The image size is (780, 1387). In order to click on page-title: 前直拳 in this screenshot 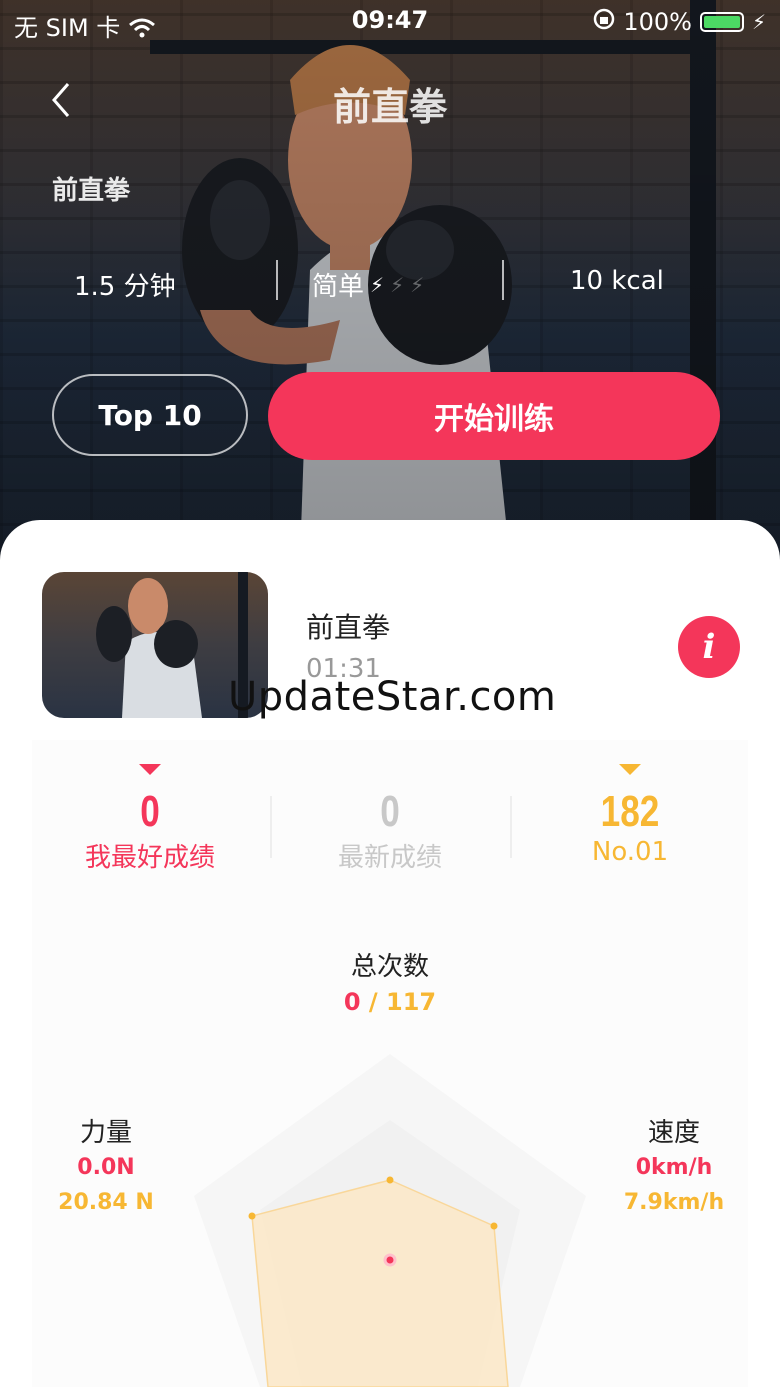, I will do `click(389, 107)`.